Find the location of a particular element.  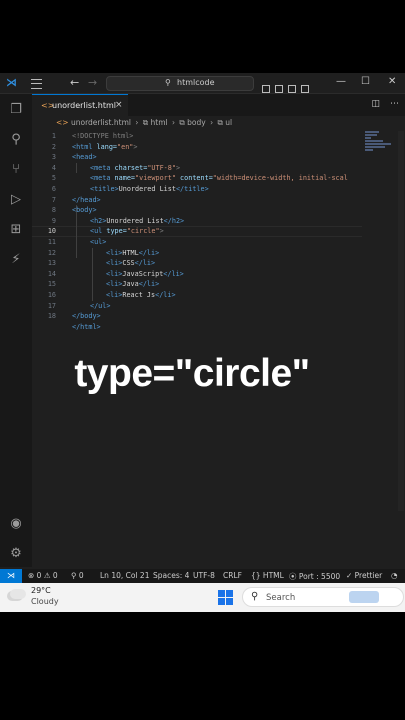

customize-layout-icon is located at coordinates (305, 89).